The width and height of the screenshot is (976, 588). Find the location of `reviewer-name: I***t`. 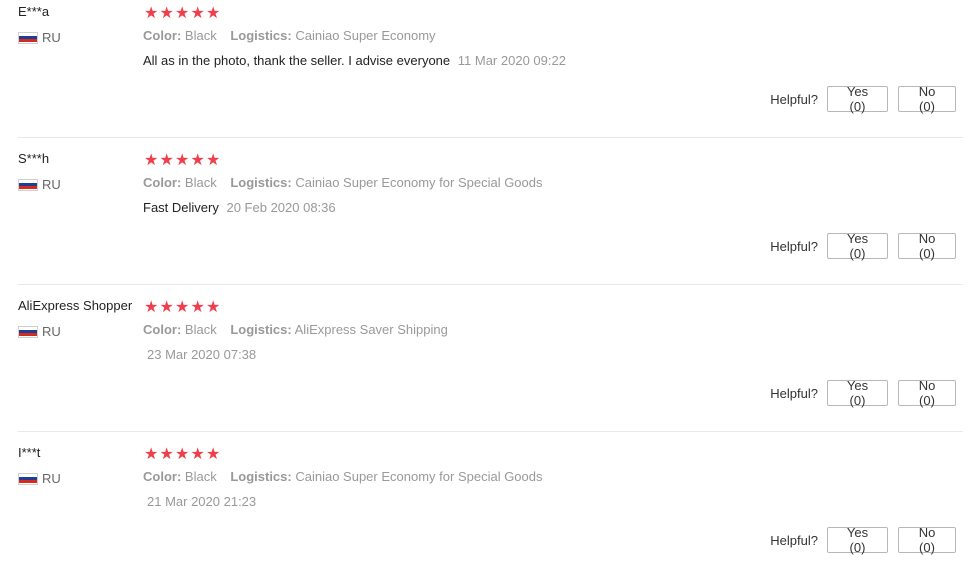

reviewer-name: I***t is located at coordinates (29, 452).